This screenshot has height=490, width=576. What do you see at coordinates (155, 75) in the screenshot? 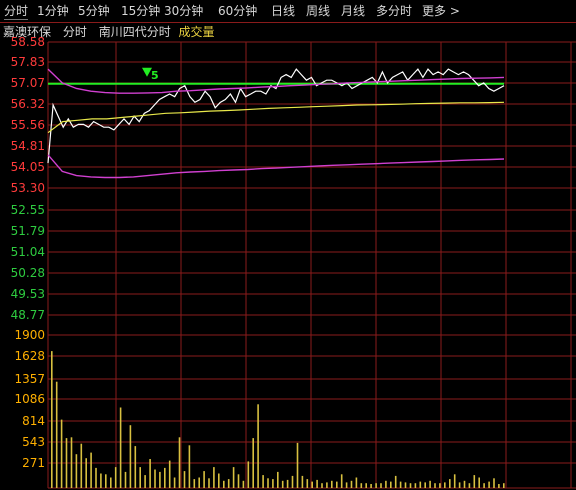
I see `signal-marker-label: 5` at bounding box center [155, 75].